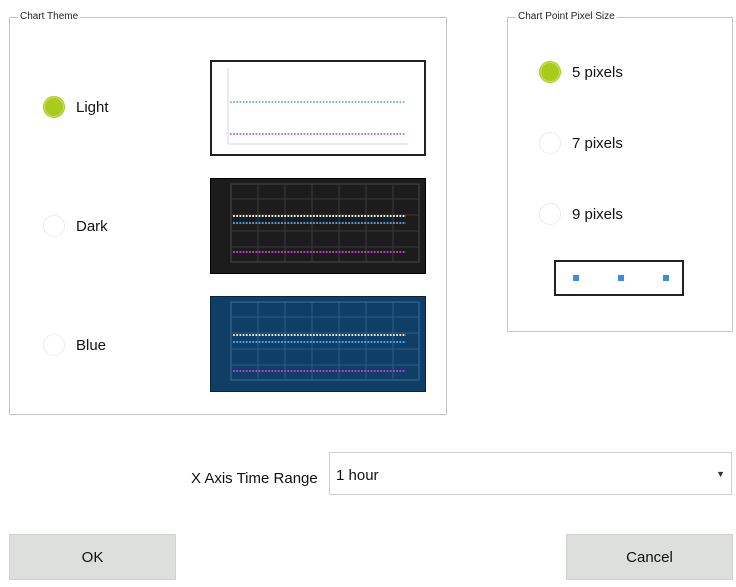 This screenshot has width=736, height=587. I want to click on point-size-5-radio, so click(550, 72).